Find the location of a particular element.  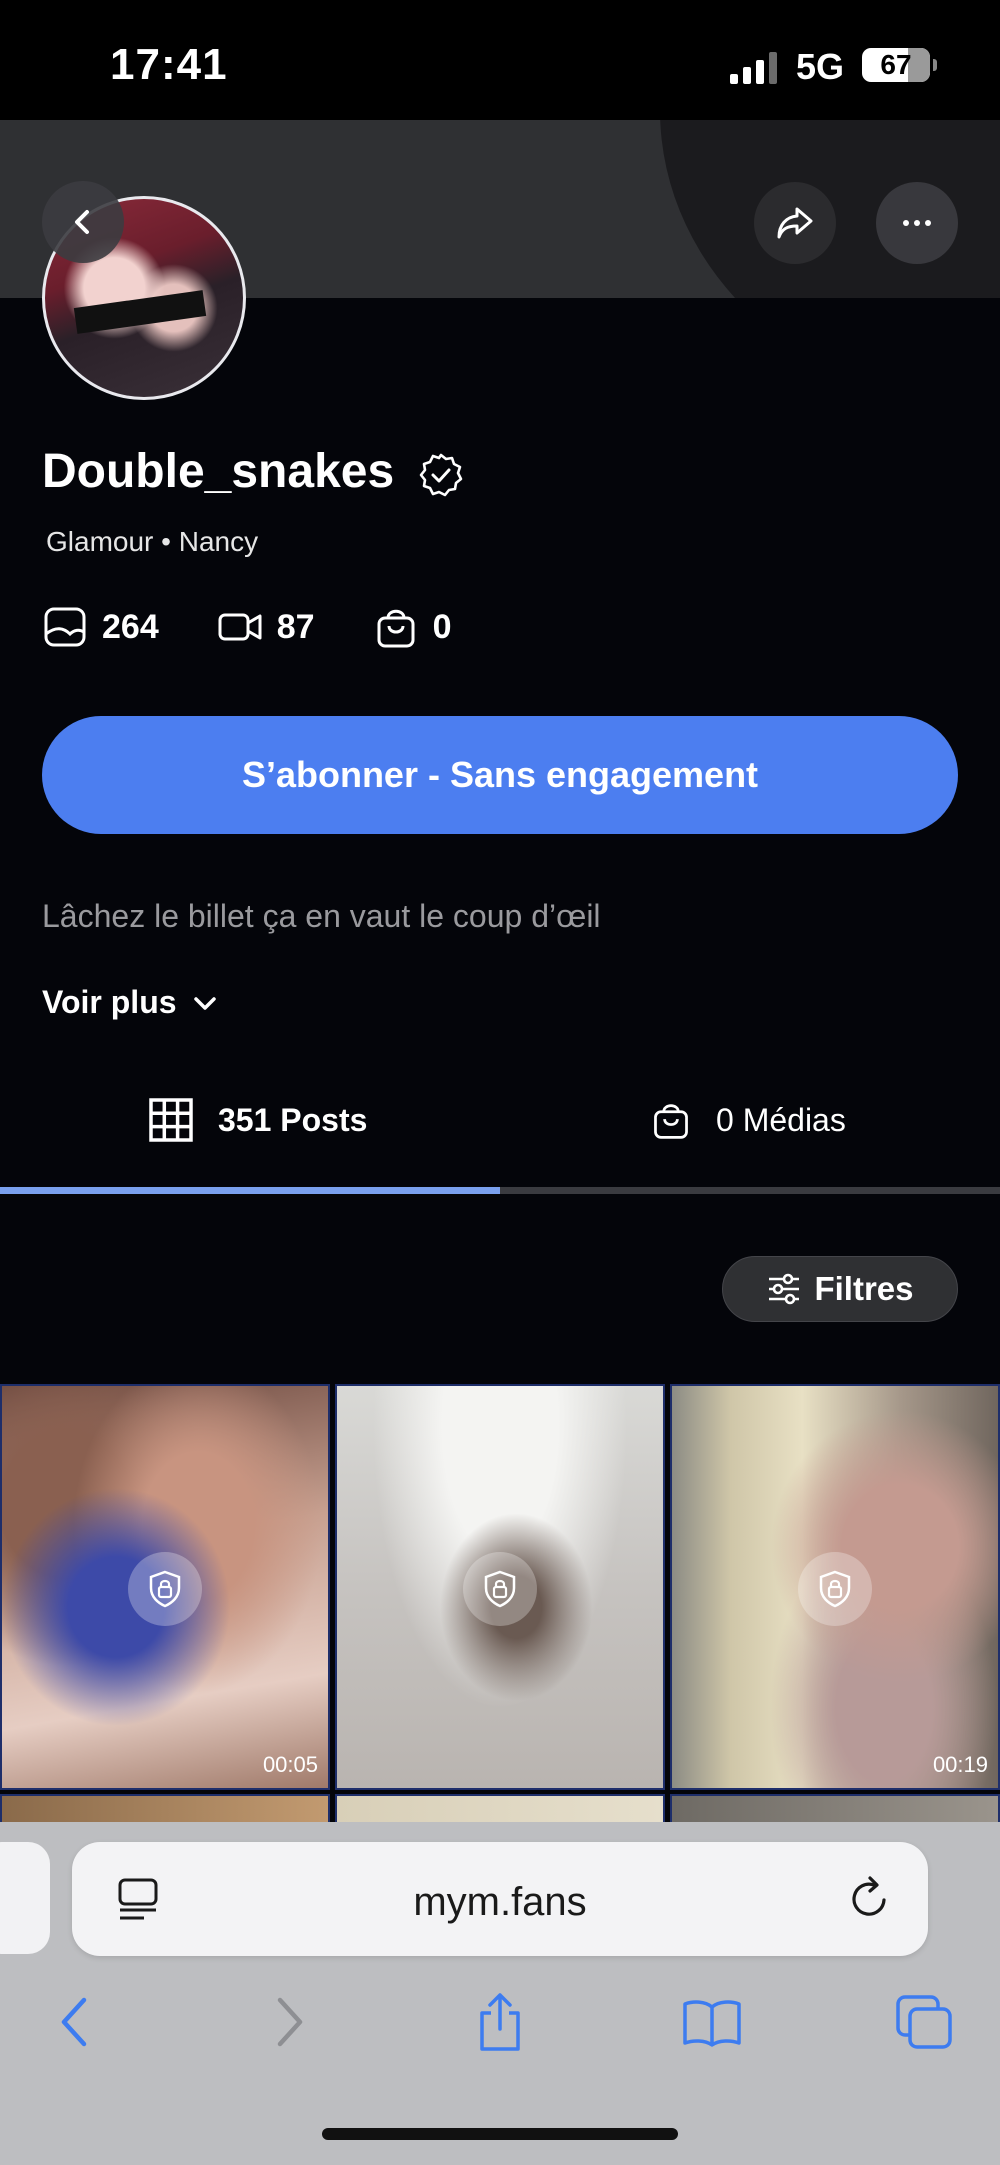

stat-photos: 264 is located at coordinates (100, 627).